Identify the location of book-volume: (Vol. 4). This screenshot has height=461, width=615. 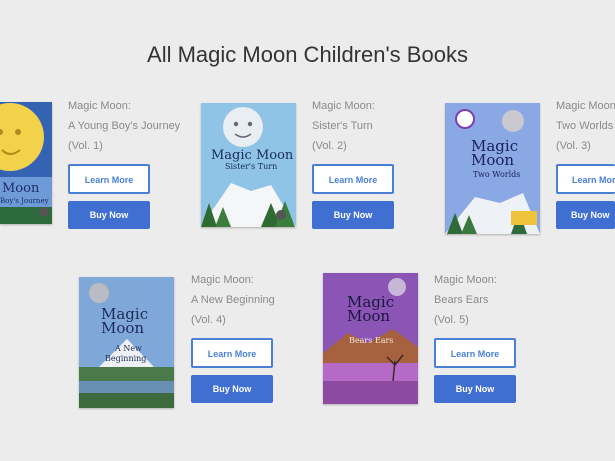
(208, 320).